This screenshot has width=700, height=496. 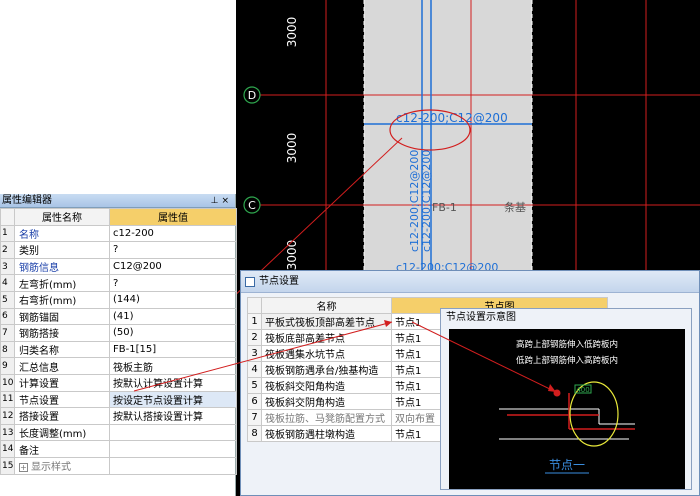 What do you see at coordinates (51, 468) in the screenshot?
I see `property-name-text: 显示样式` at bounding box center [51, 468].